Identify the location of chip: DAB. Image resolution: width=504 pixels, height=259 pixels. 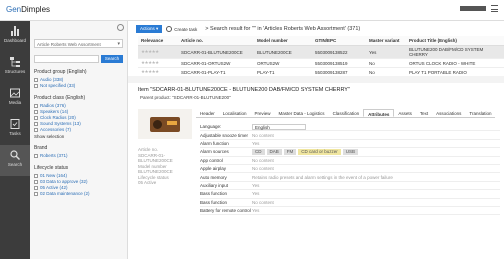
(274, 151).